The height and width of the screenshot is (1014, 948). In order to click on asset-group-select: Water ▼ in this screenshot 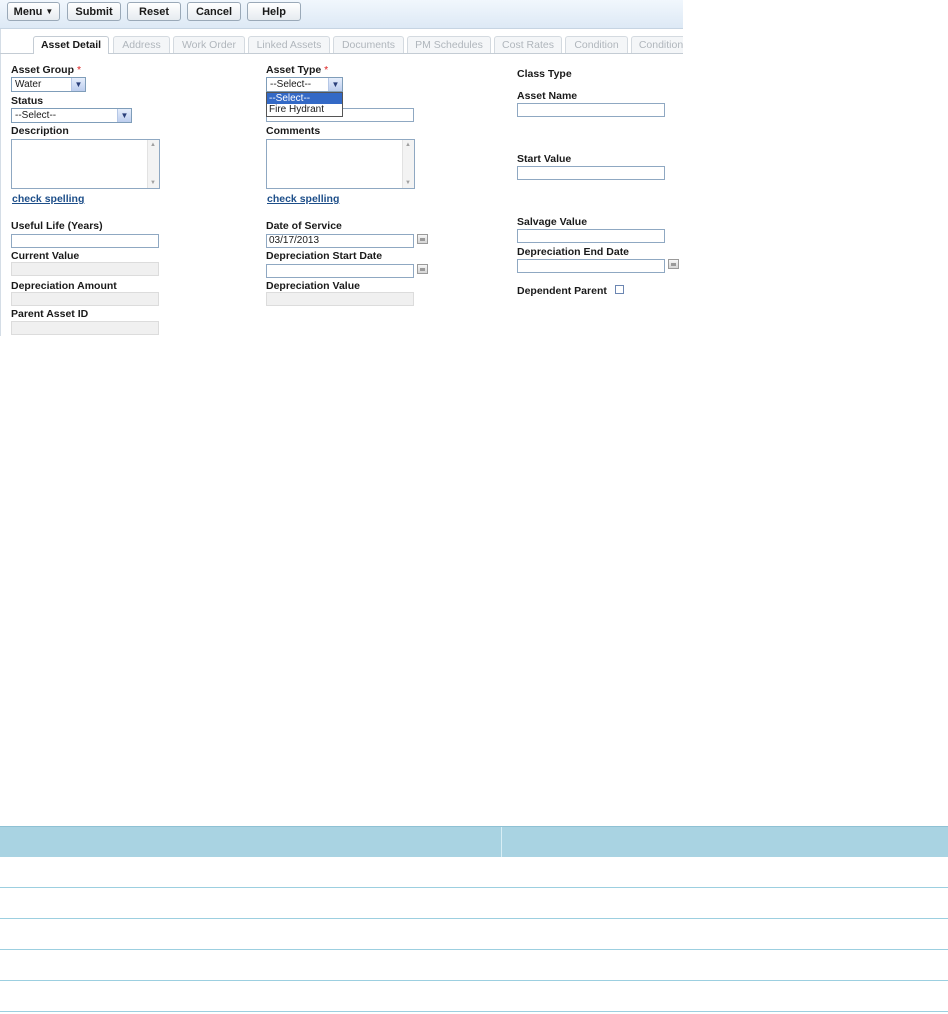, I will do `click(48, 84)`.